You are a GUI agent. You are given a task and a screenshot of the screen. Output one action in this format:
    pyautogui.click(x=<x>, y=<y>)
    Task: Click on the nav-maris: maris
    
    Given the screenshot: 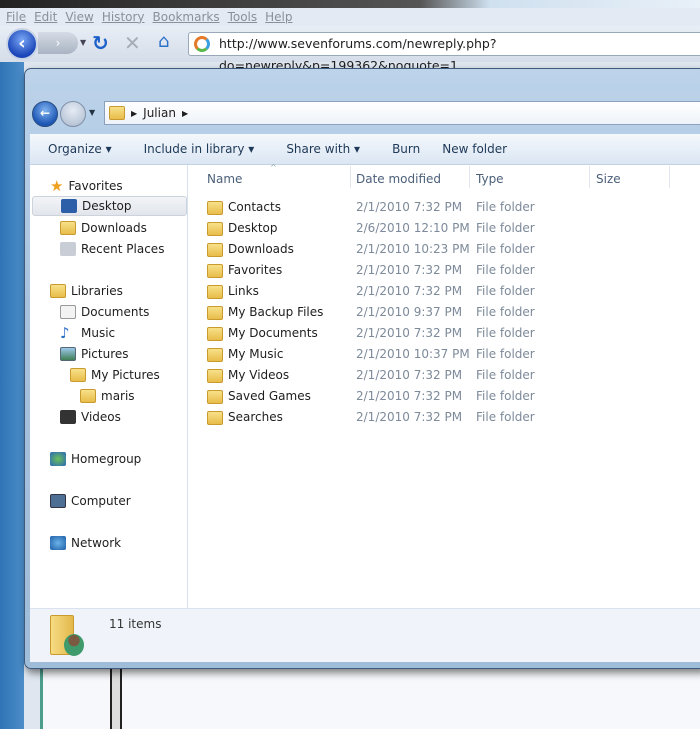 What is the action you would take?
    pyautogui.click(x=107, y=396)
    